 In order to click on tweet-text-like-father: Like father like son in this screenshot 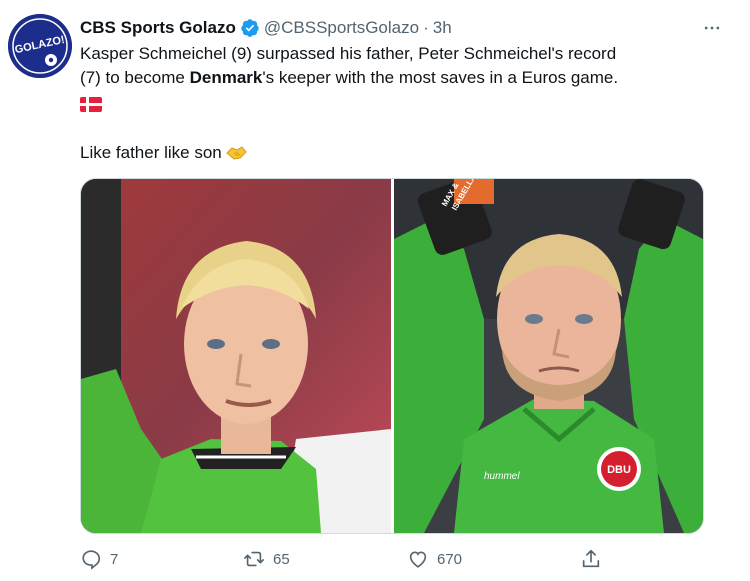, I will do `click(151, 152)`.